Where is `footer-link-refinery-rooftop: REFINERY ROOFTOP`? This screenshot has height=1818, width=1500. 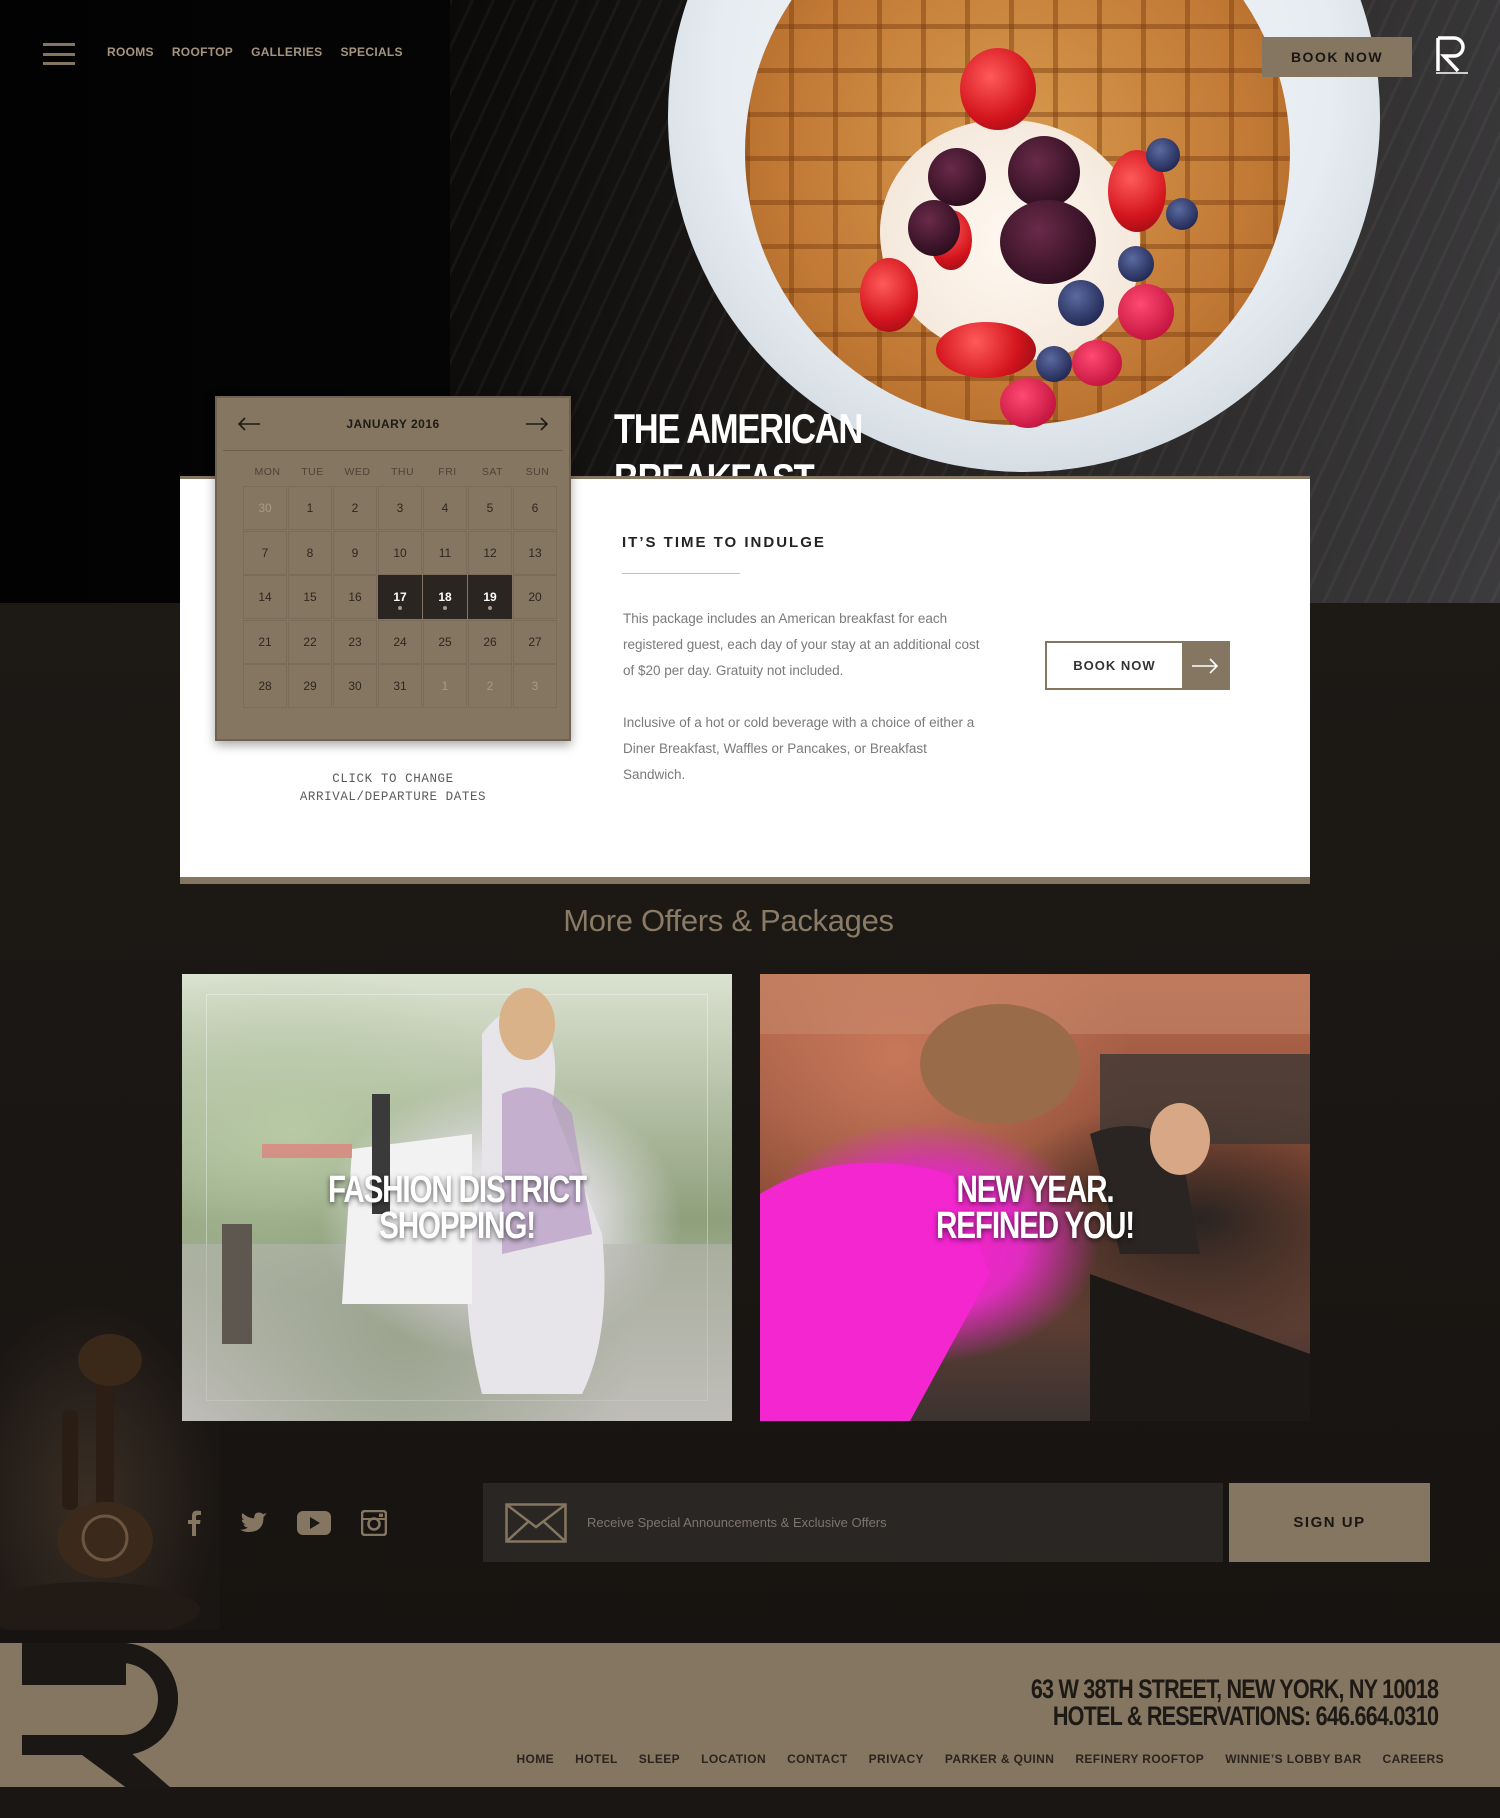 footer-link-refinery-rooftop: REFINERY ROOFTOP is located at coordinates (1139, 1759).